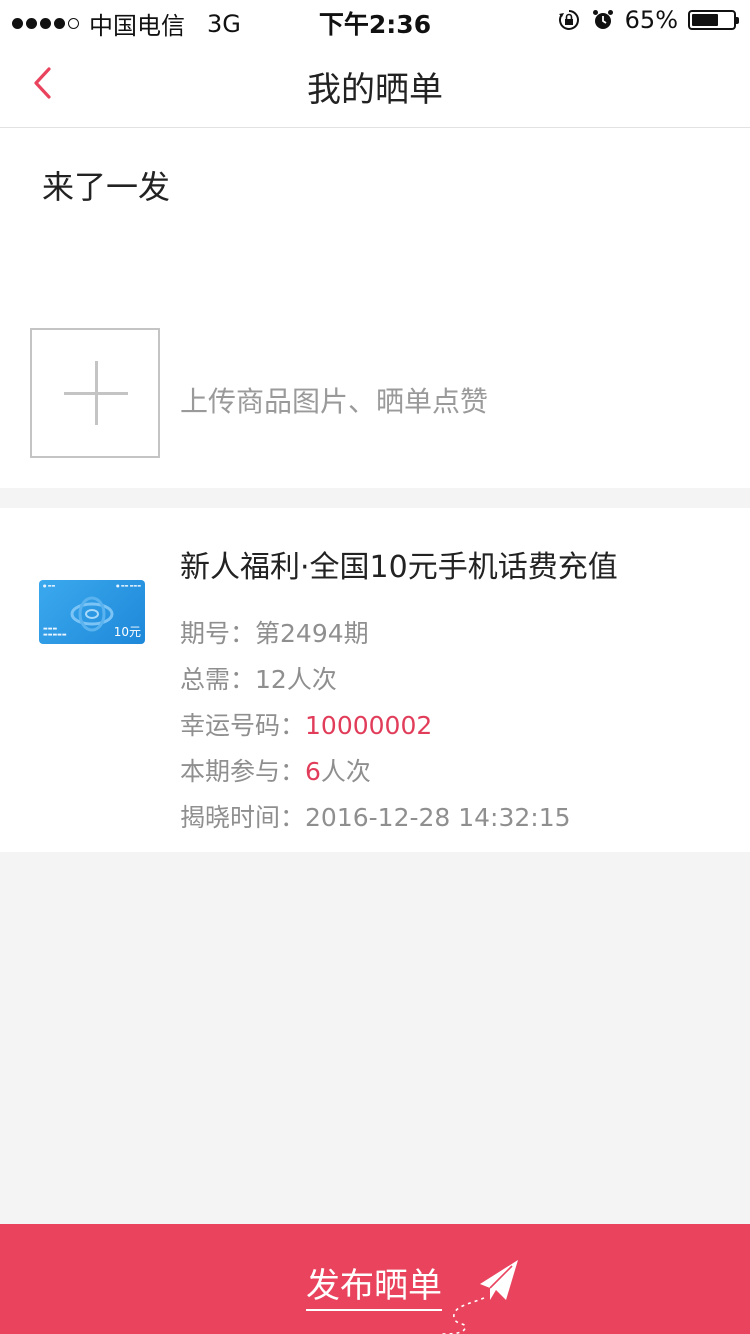 The width and height of the screenshot is (750, 1334). What do you see at coordinates (296, 679) in the screenshot?
I see `total-value: 12人次` at bounding box center [296, 679].